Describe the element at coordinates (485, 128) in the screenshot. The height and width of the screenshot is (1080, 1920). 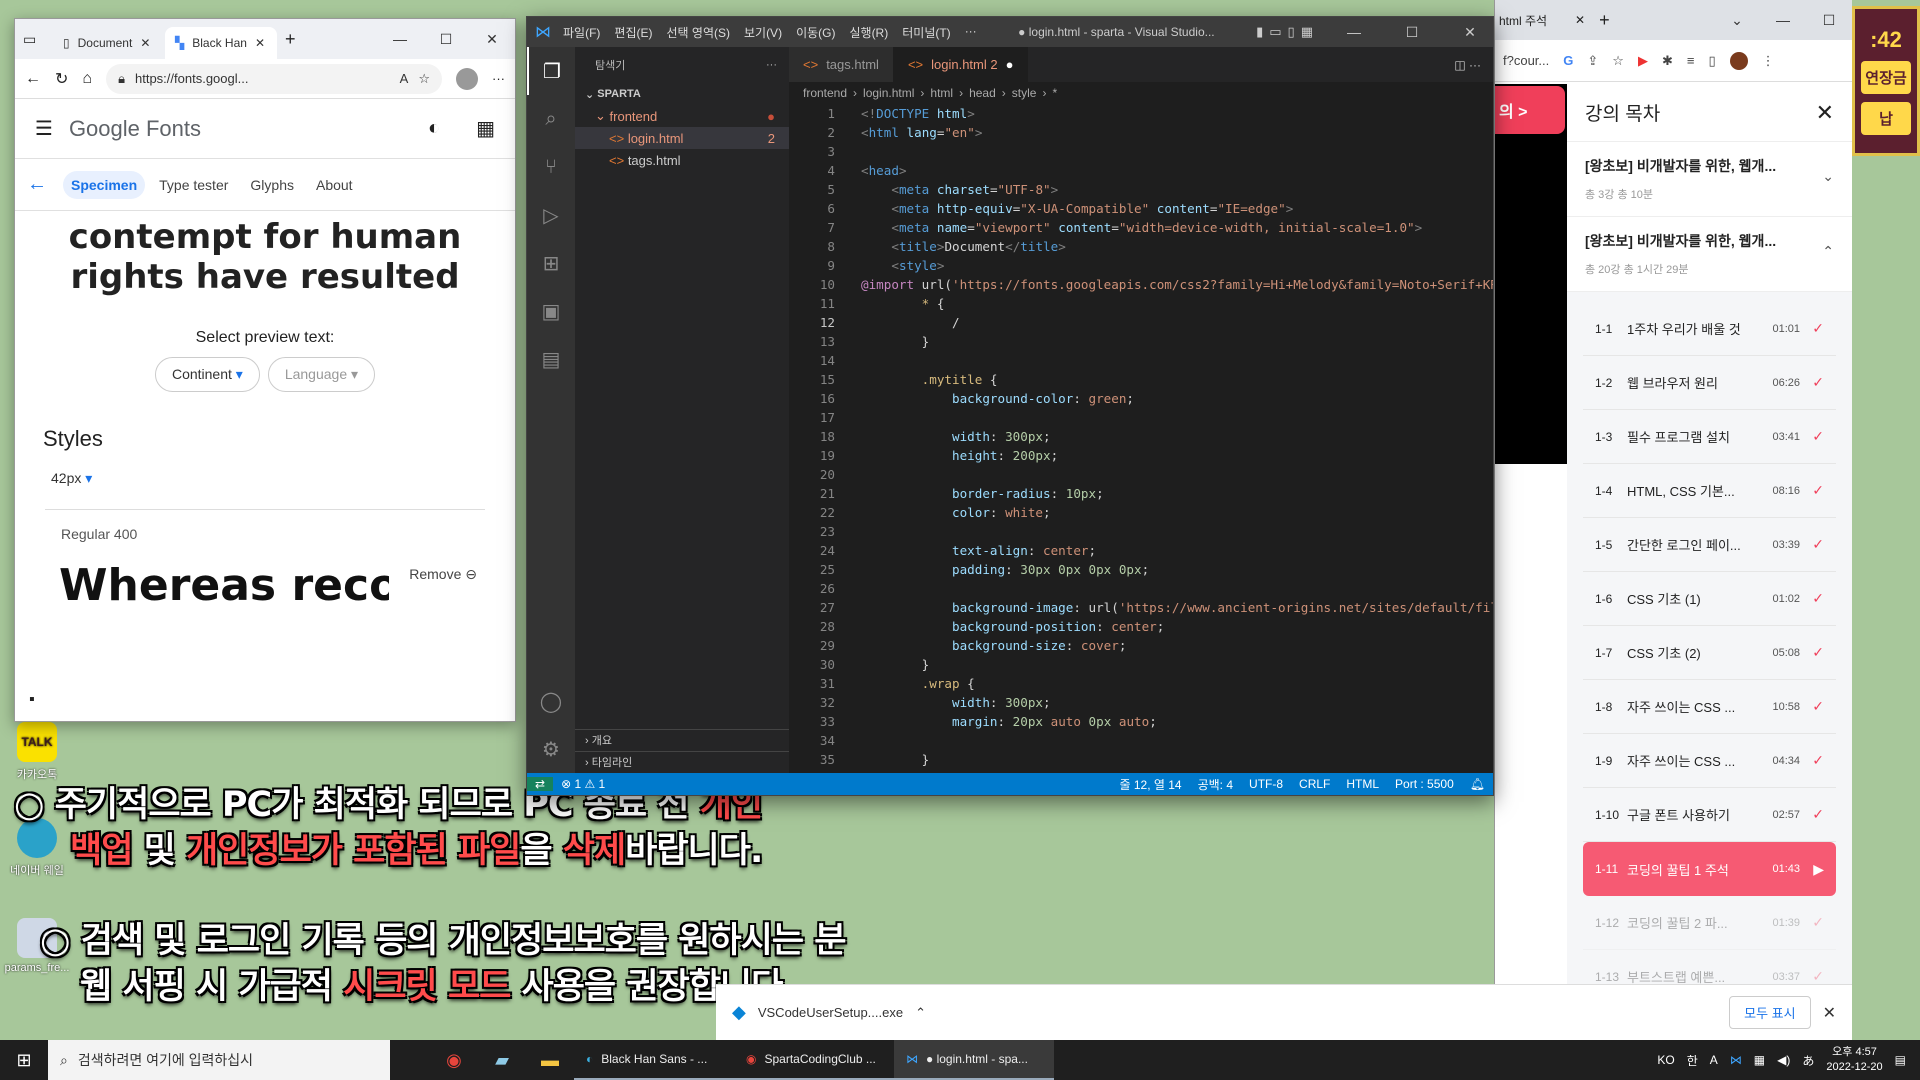
I see `selected-families-icon: ▦` at that location.